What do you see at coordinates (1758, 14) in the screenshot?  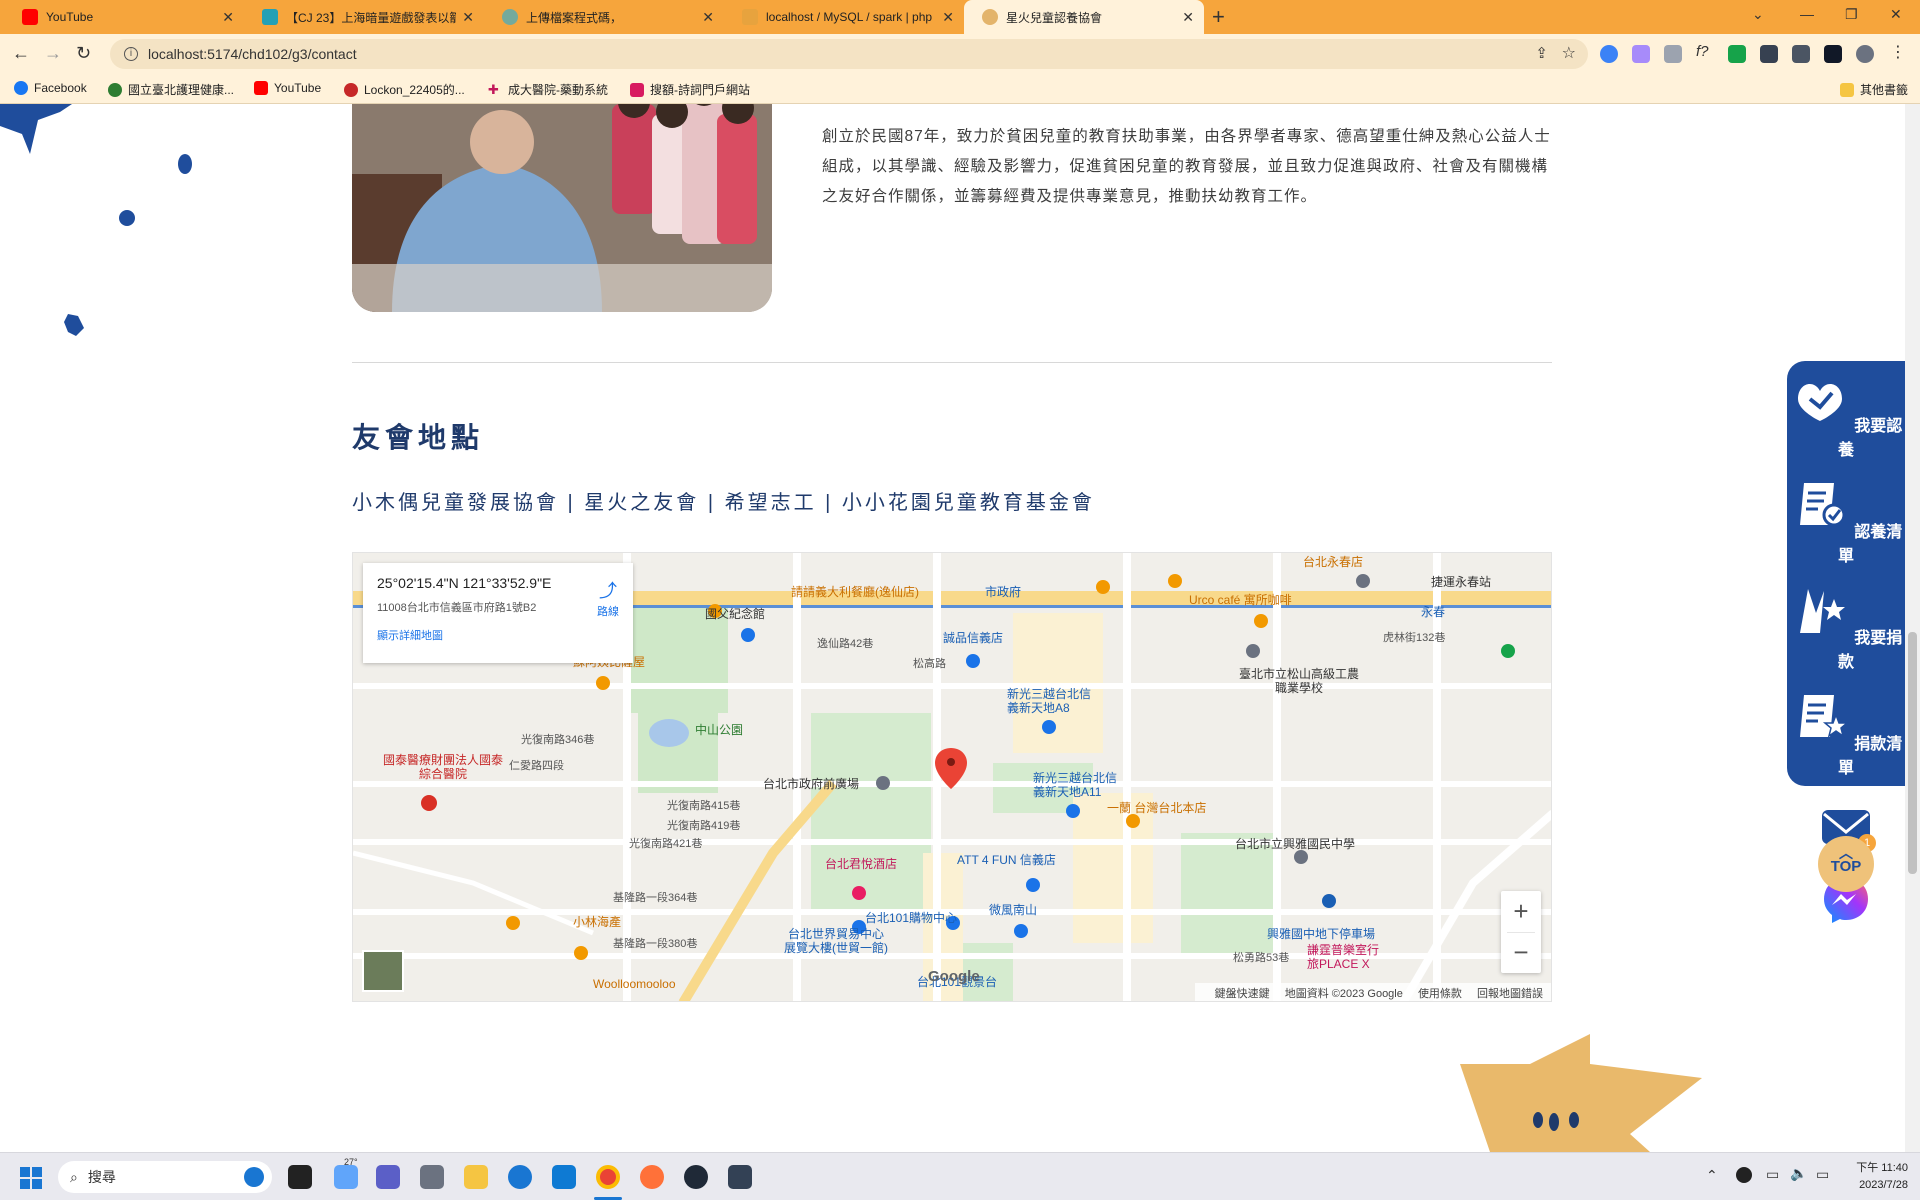 I see `tab-search-icon: ⌄` at bounding box center [1758, 14].